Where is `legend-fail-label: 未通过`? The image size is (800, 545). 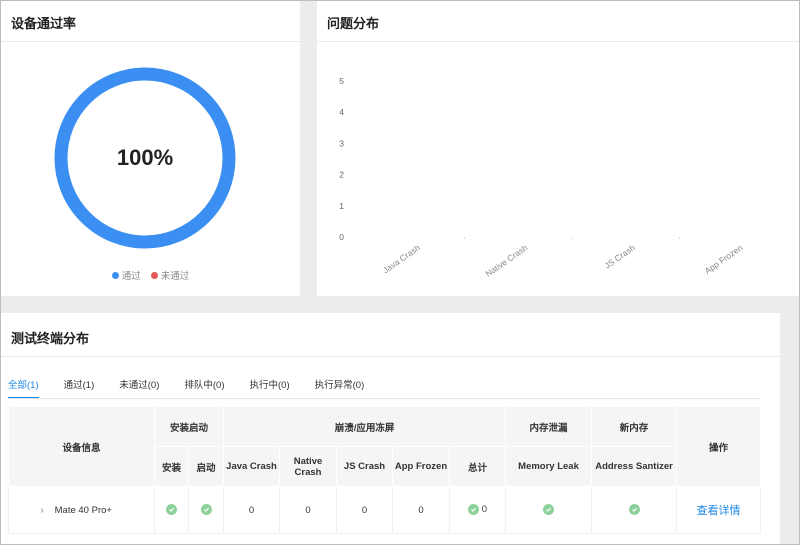
legend-fail-label: 未通过 is located at coordinates (175, 276).